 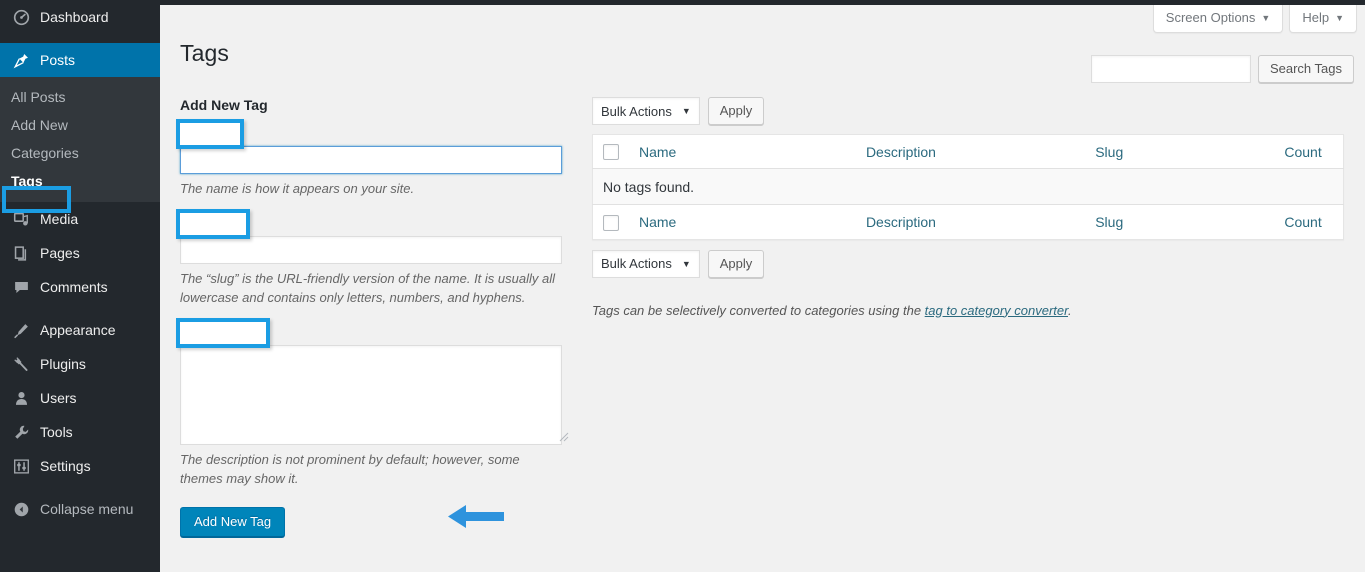 I want to click on posts-submenu-wrap: All Posts Add New Categories Tags, so click(x=80, y=139).